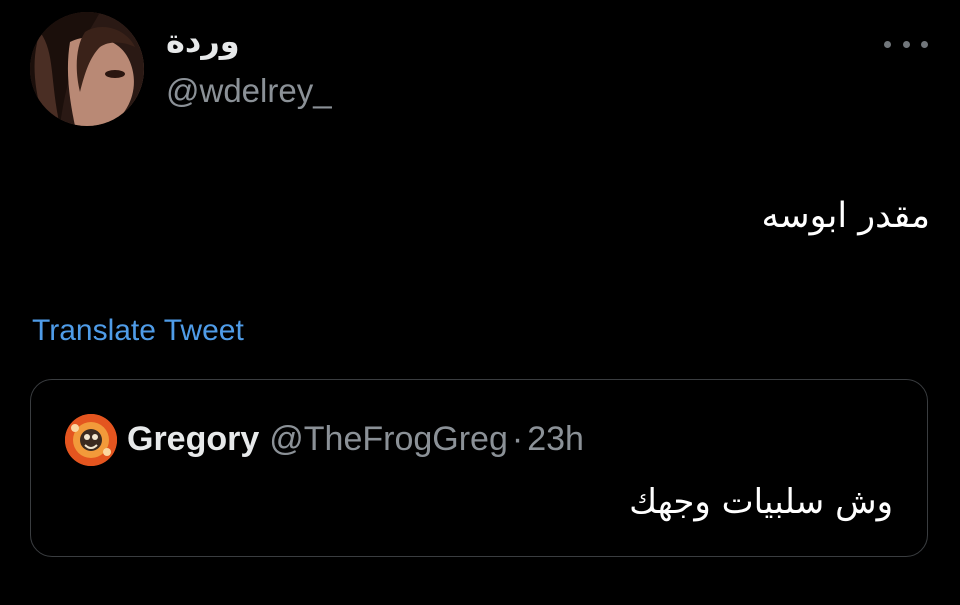 The height and width of the screenshot is (605, 960). I want to click on quoted-display-name: Gregory, so click(193, 439).